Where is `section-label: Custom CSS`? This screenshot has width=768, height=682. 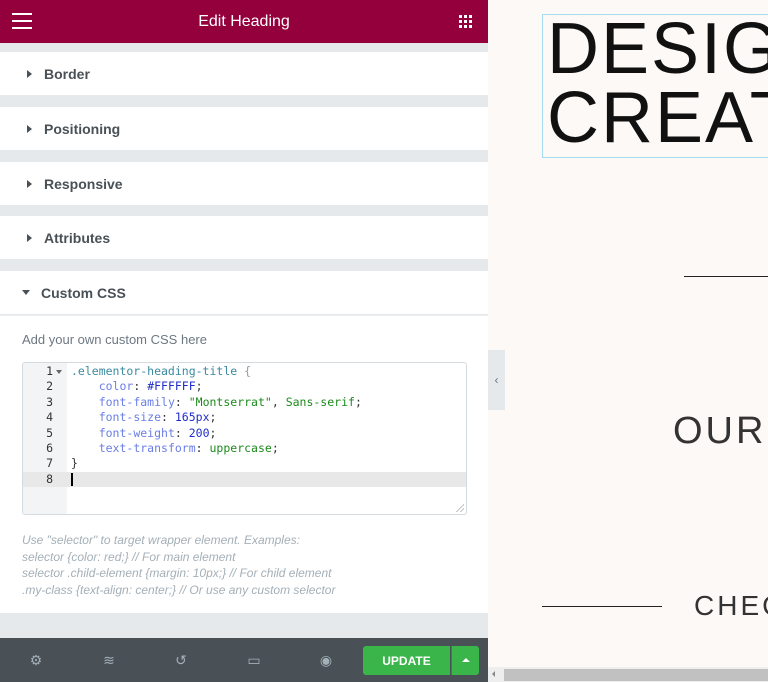 section-label: Custom CSS is located at coordinates (83, 292).